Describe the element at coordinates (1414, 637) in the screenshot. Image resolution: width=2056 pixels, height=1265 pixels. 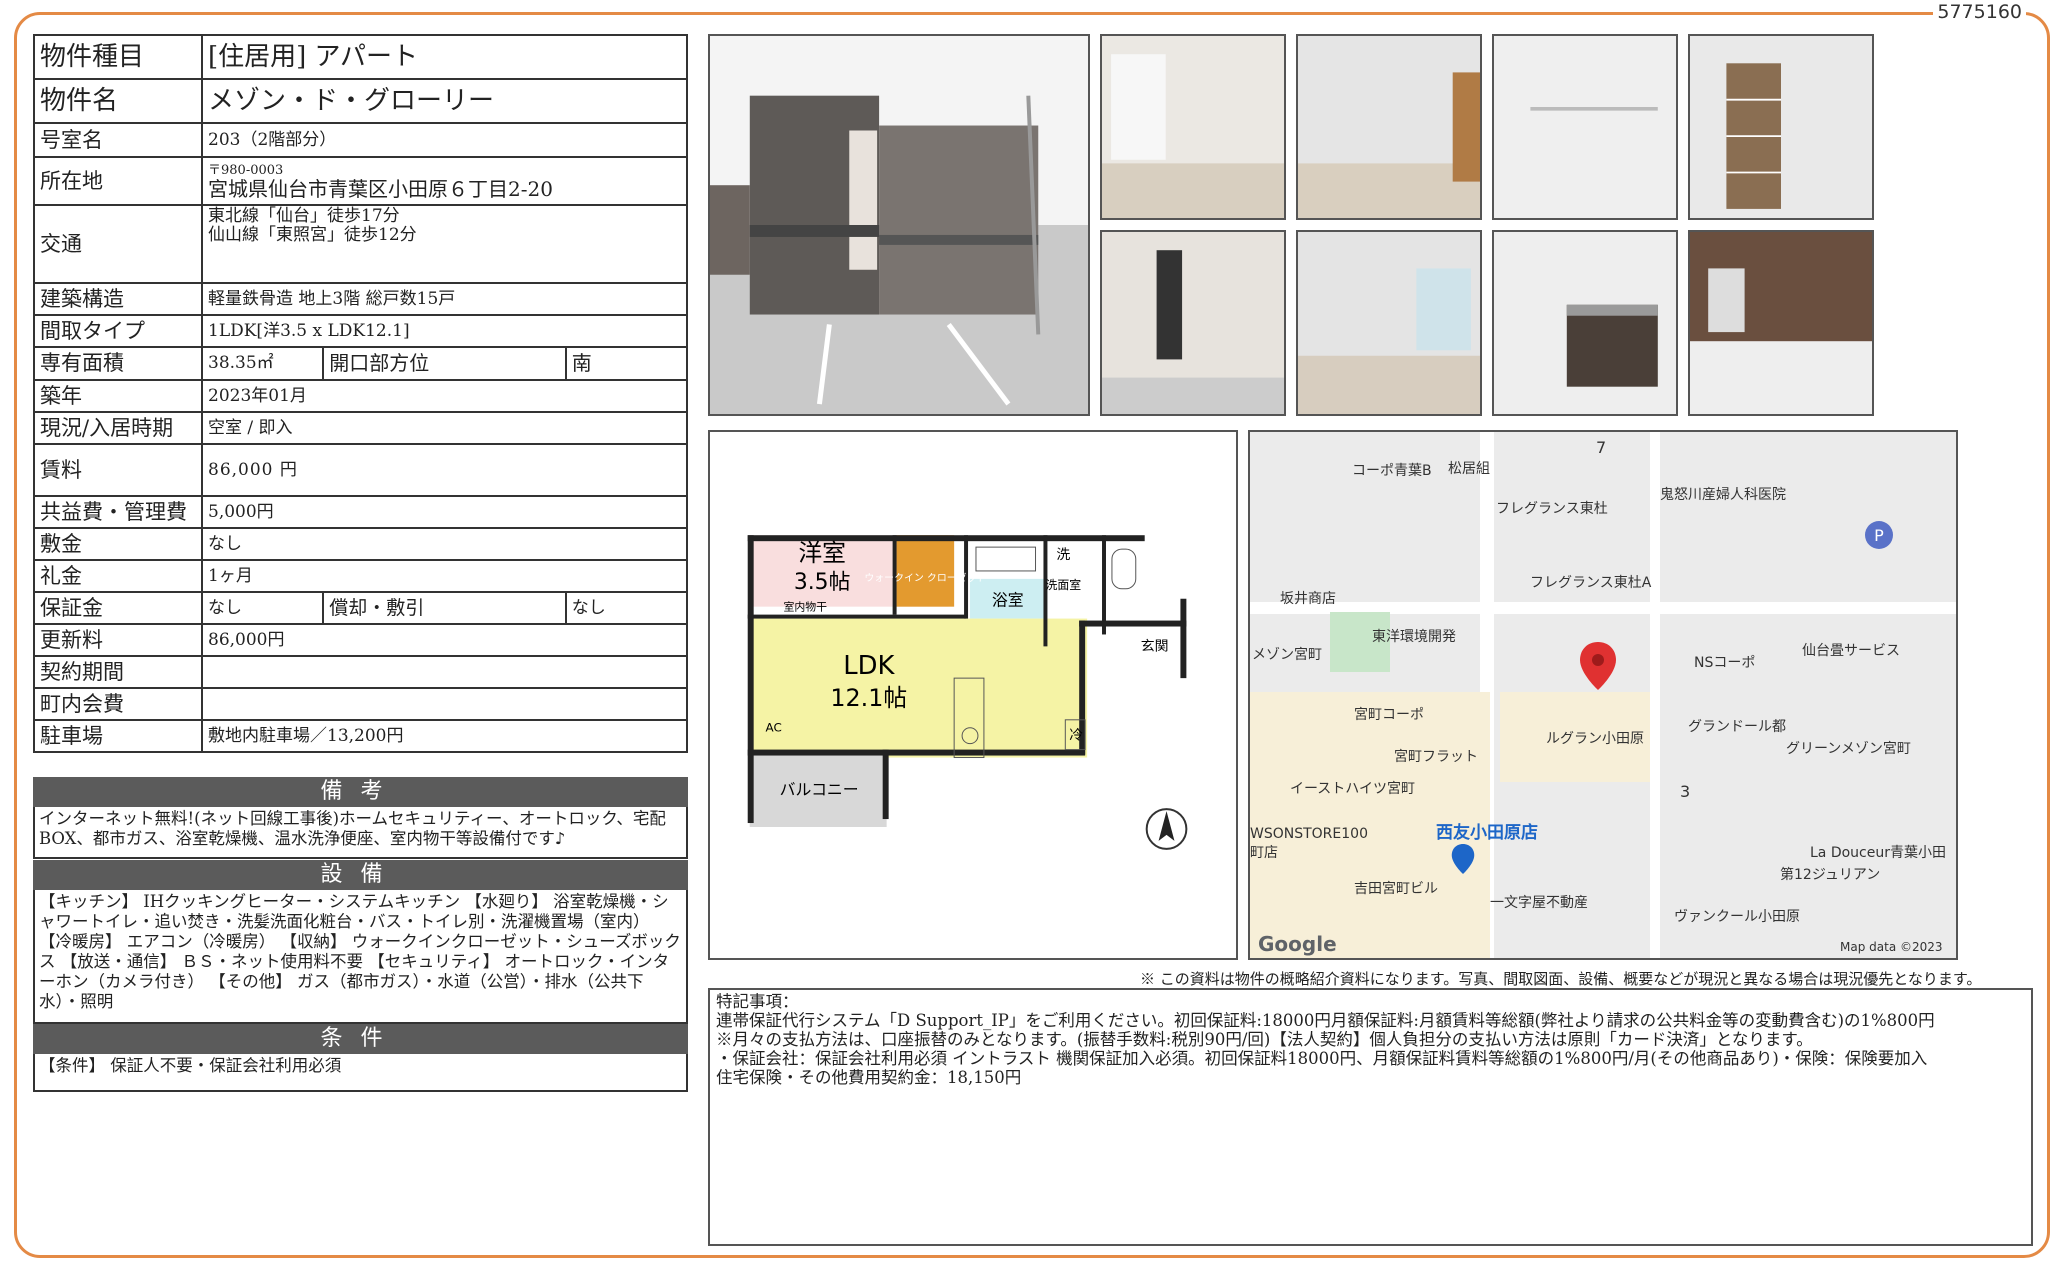
I see `map-label: 東洋環境開発` at that location.